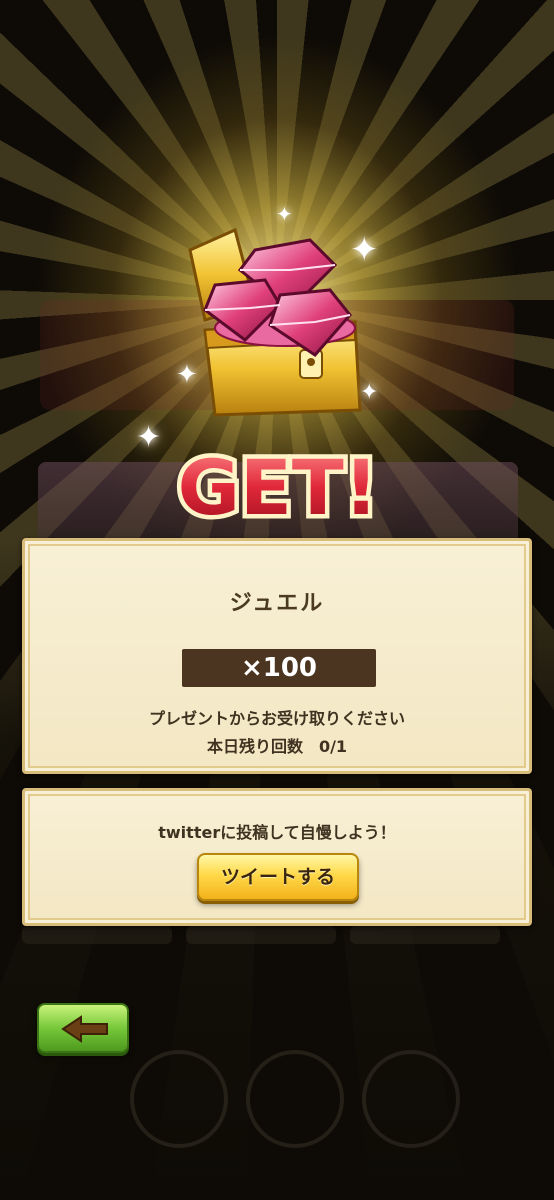  Describe the element at coordinates (257, 328) in the screenshot. I see `treasure-chest-icon: ✦ ✦ ✦ ✦ ✦` at that location.